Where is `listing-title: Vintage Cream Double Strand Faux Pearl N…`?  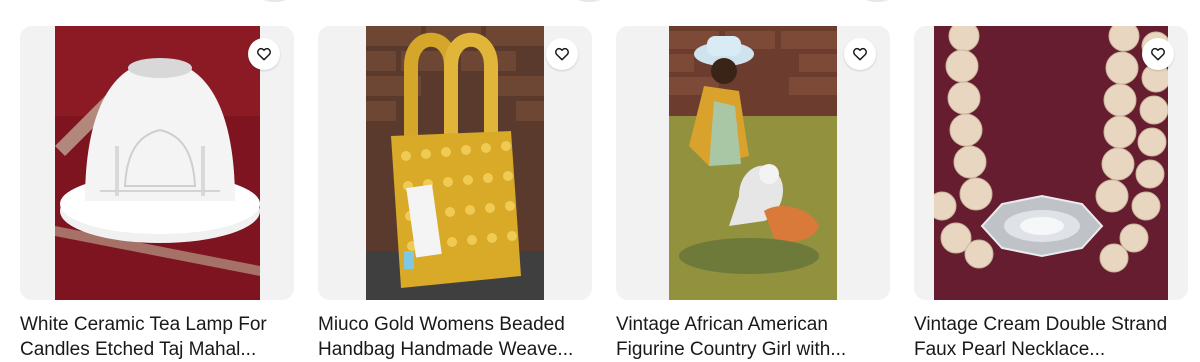
listing-title: Vintage Cream Double Strand Faux Pearl N… is located at coordinates (1051, 337).